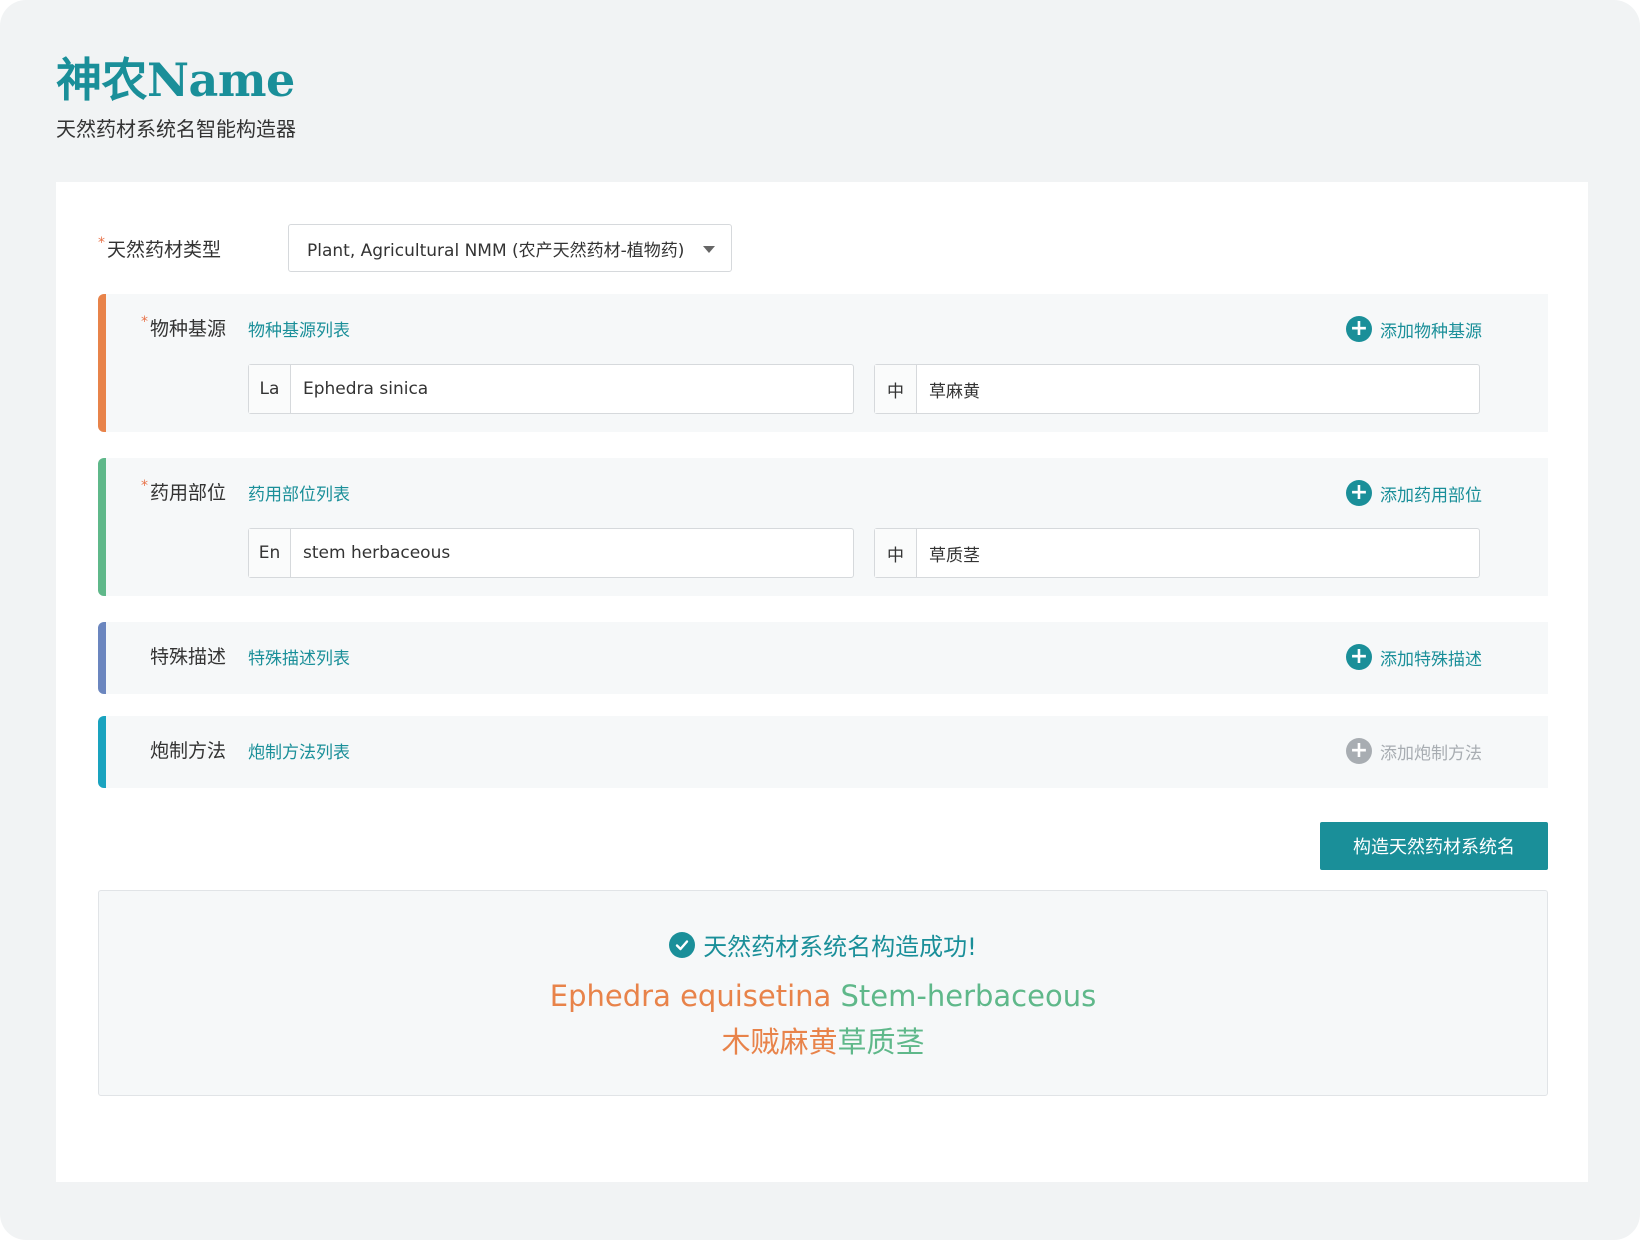  What do you see at coordinates (779, 1042) in the screenshot?
I see `result-cn-species: 木贼麻黄` at bounding box center [779, 1042].